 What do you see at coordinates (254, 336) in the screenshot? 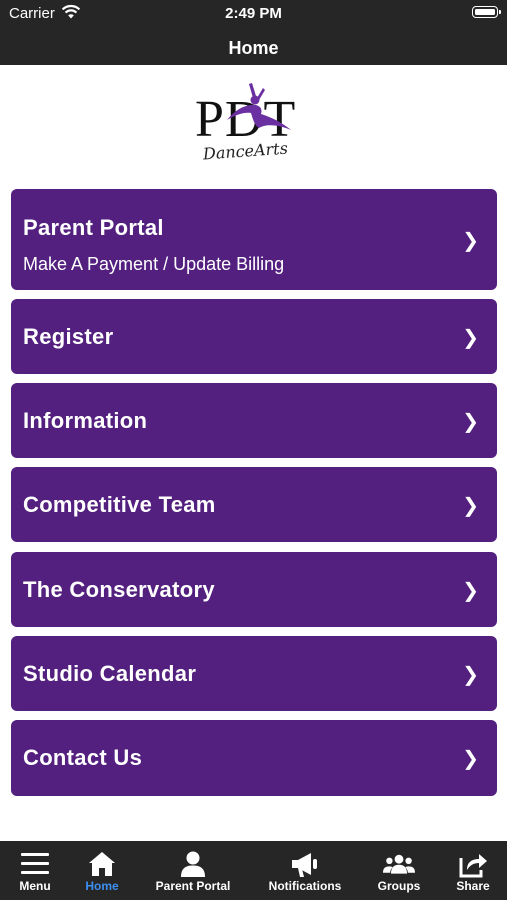
I see `menu-button-register: Register ❯` at bounding box center [254, 336].